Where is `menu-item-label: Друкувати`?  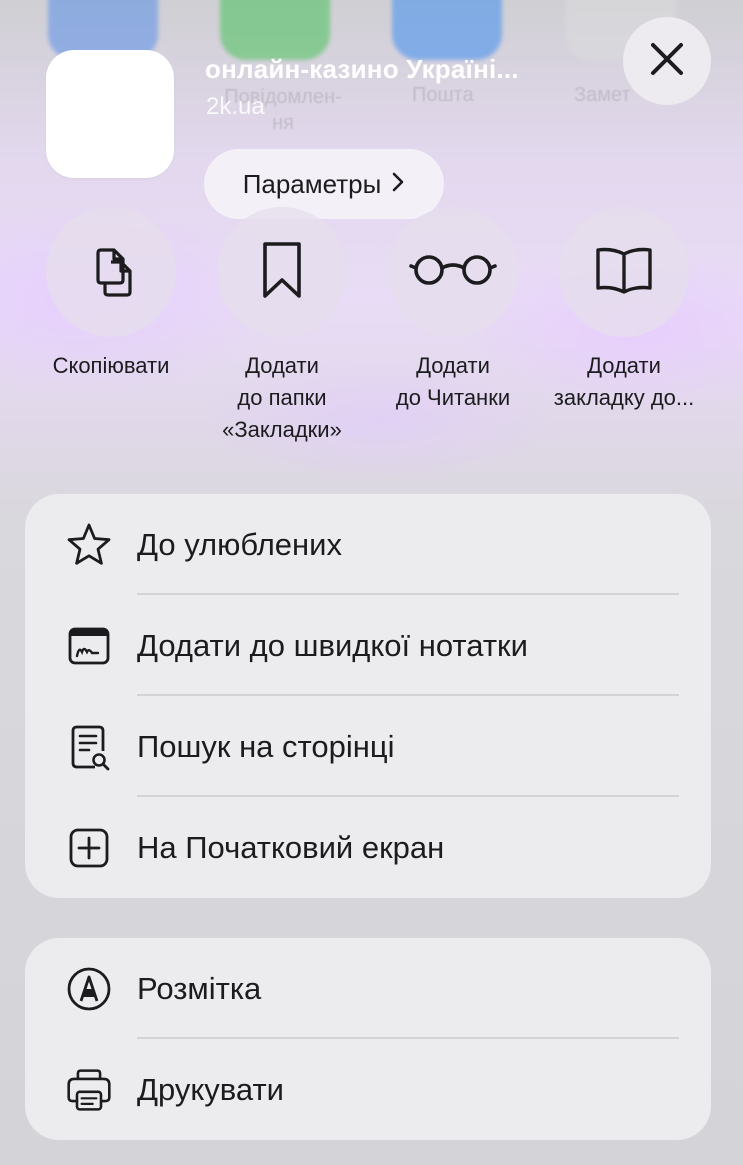
menu-item-label: Друкувати is located at coordinates (210, 1089).